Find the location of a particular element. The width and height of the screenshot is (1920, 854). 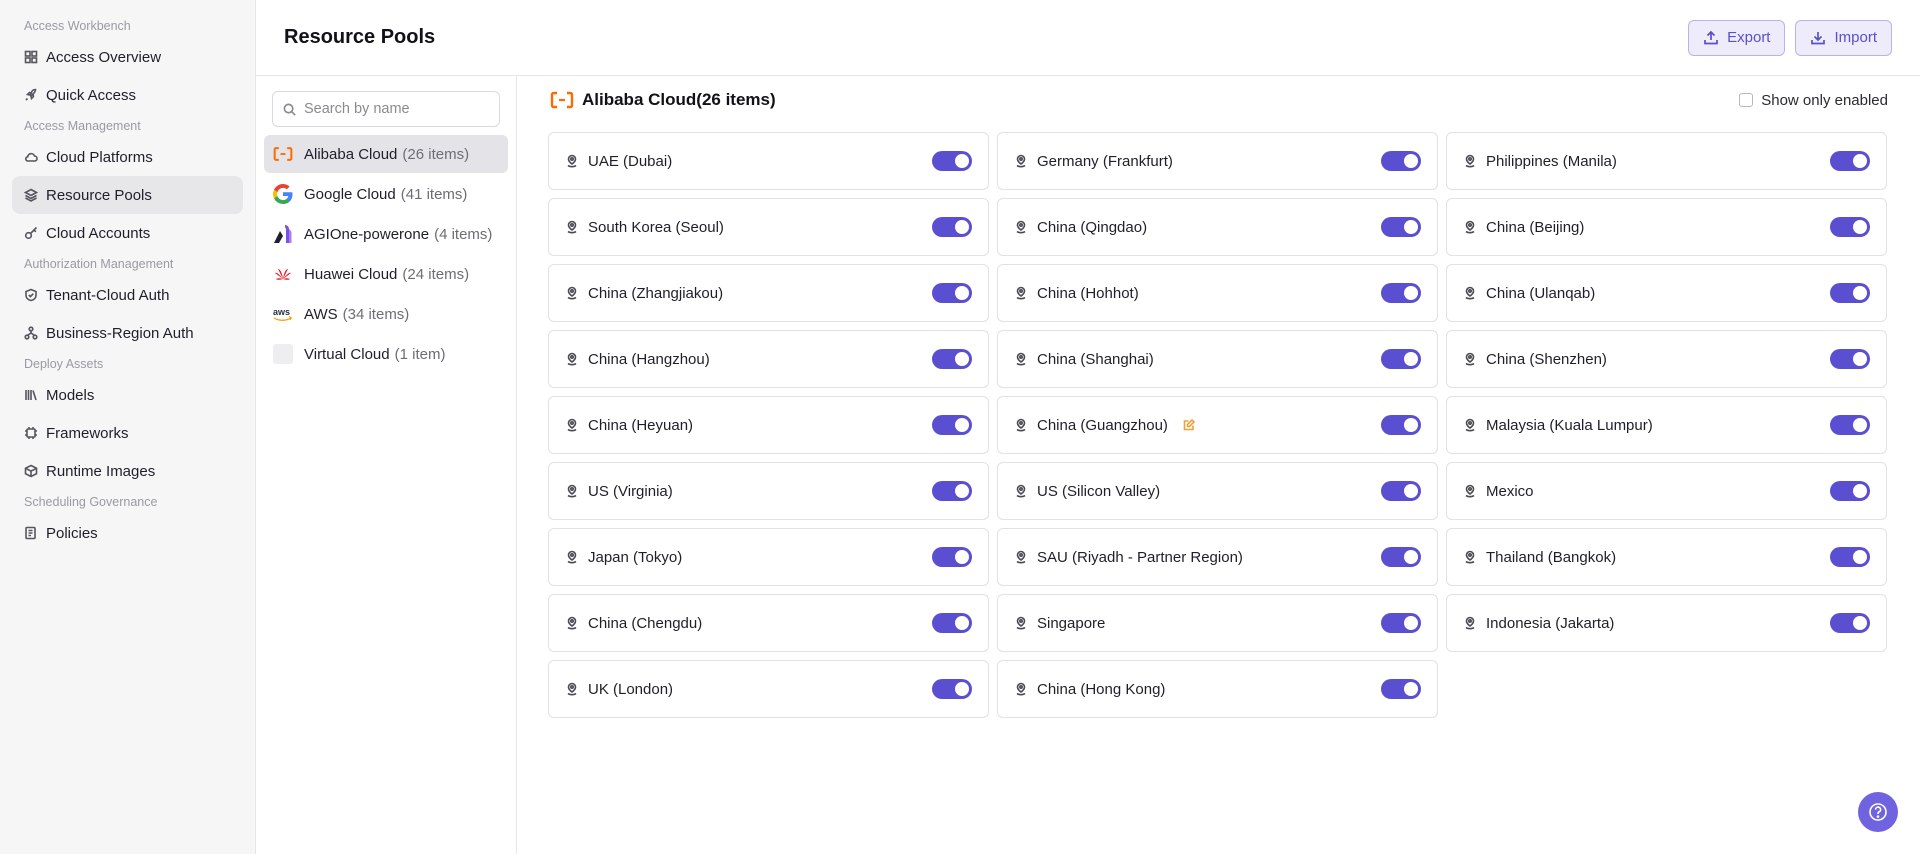

sidebar-item-quick-access: Quick Access is located at coordinates (127, 95).